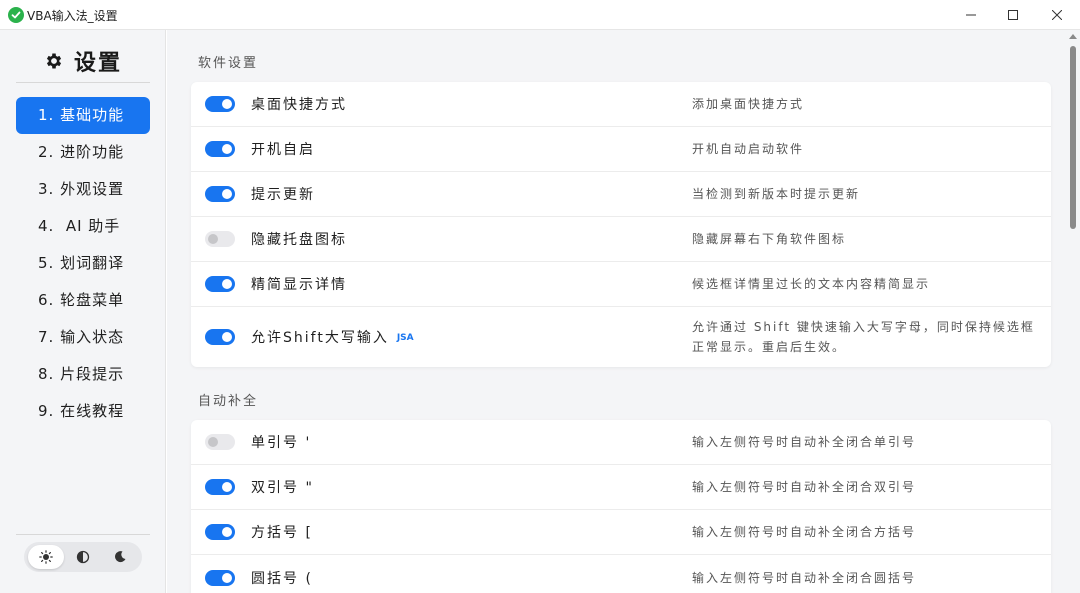 This screenshot has height=593, width=1080. Describe the element at coordinates (320, 338) in the screenshot. I see `setting-label: 允许Shift大写输入` at that location.